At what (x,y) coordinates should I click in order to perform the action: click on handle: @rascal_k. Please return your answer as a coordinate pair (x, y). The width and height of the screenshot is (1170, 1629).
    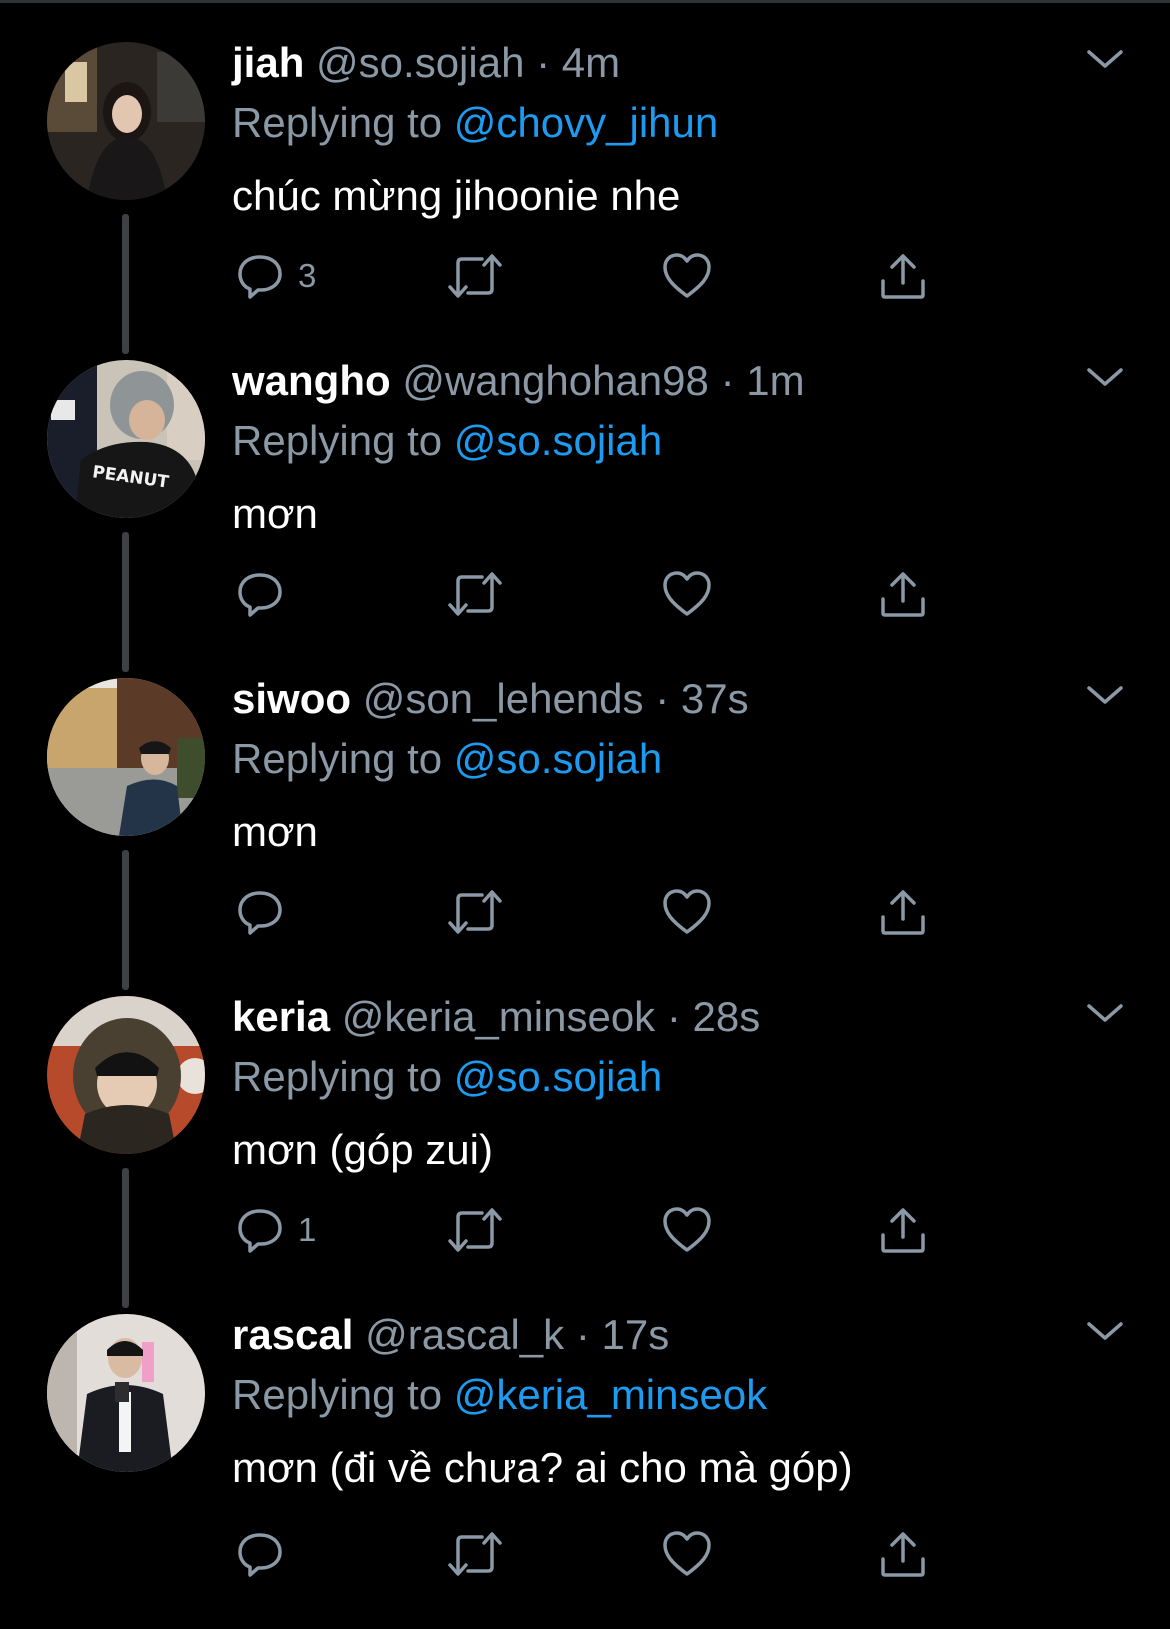
    Looking at the image, I should click on (464, 1334).